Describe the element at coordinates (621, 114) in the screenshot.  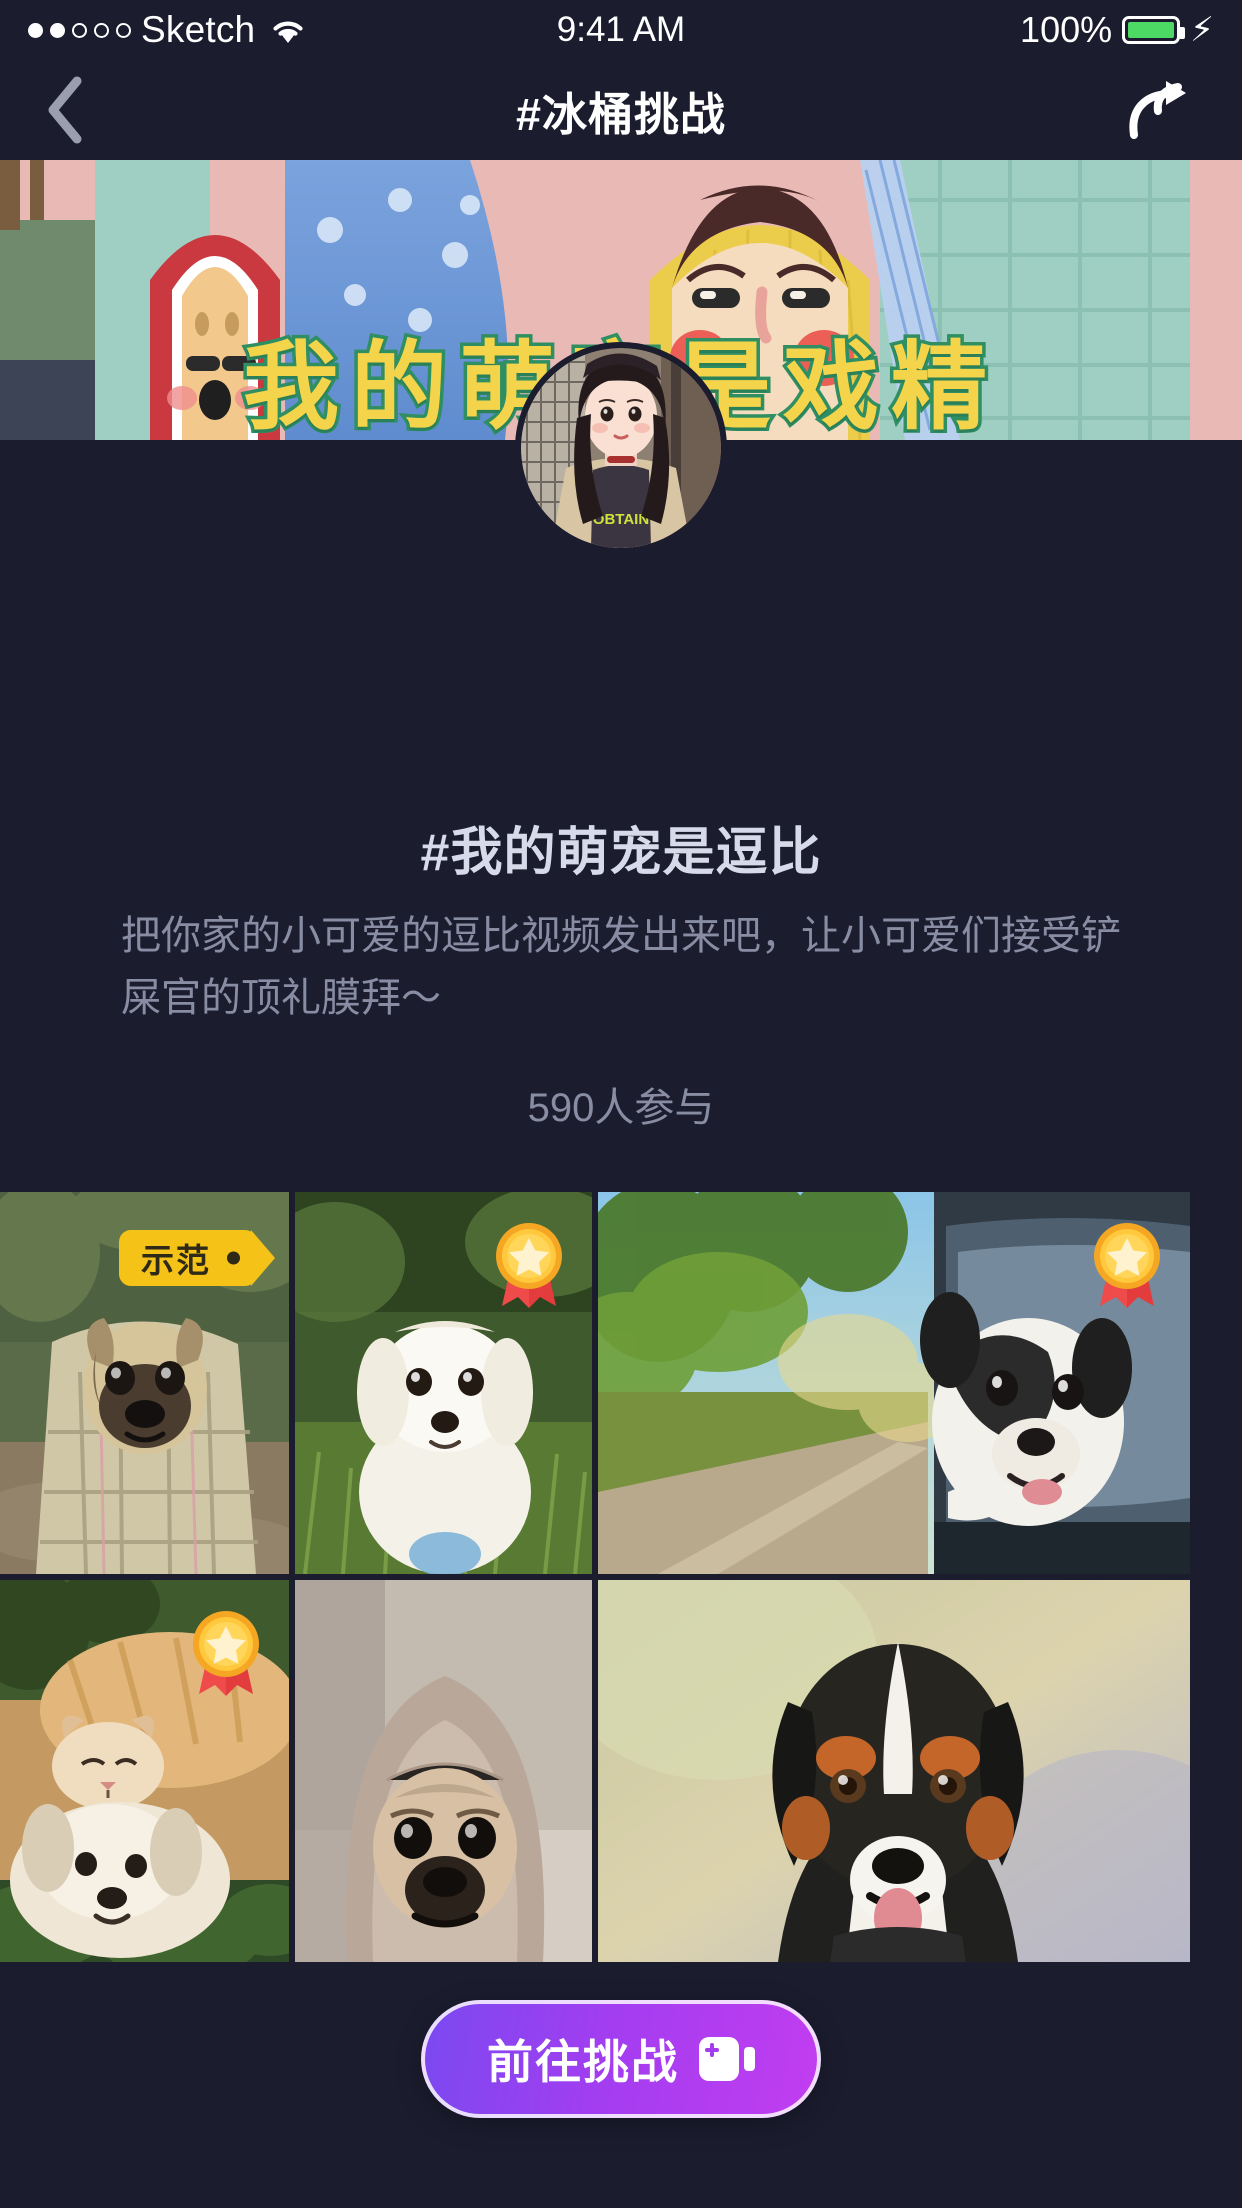
I see `page-title: #冰桶挑战` at that location.